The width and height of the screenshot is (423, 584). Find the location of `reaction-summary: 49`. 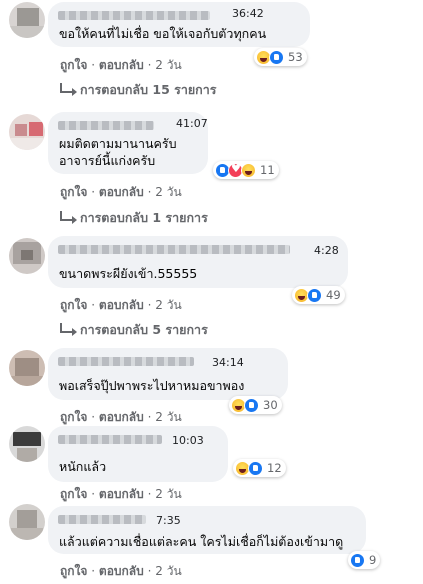

reaction-summary: 49 is located at coordinates (318, 295).